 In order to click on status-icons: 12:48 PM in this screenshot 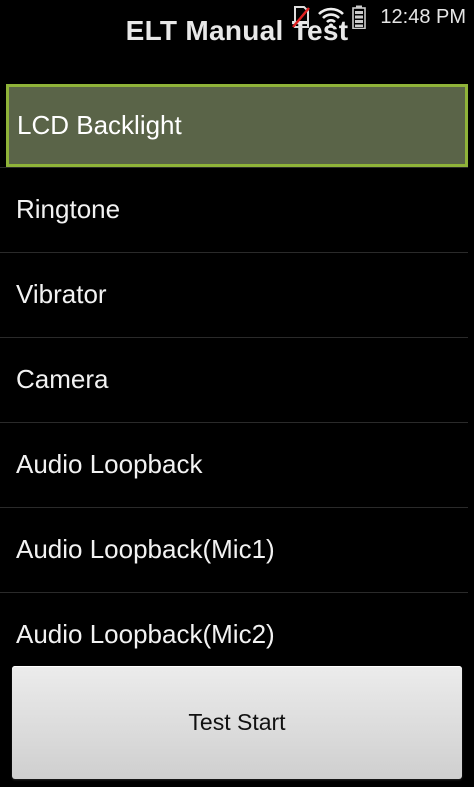, I will do `click(379, 17)`.